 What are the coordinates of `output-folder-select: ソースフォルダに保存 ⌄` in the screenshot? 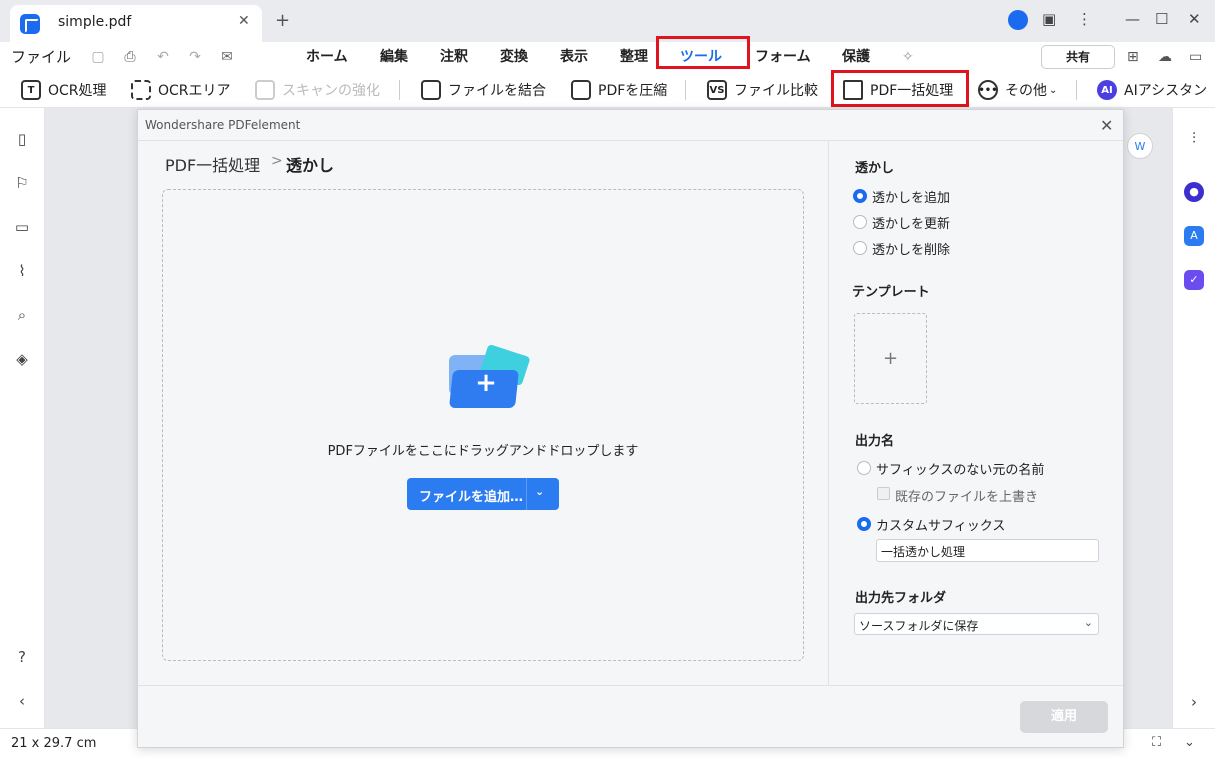 It's located at (976, 624).